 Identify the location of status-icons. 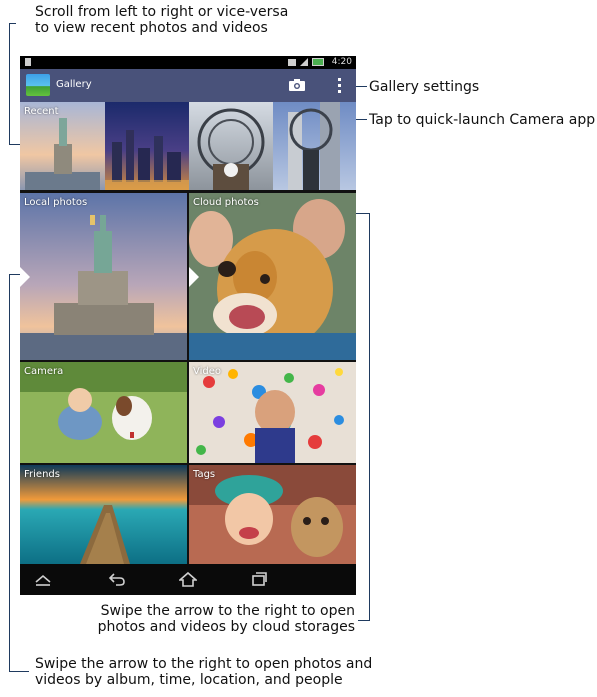
(306, 62).